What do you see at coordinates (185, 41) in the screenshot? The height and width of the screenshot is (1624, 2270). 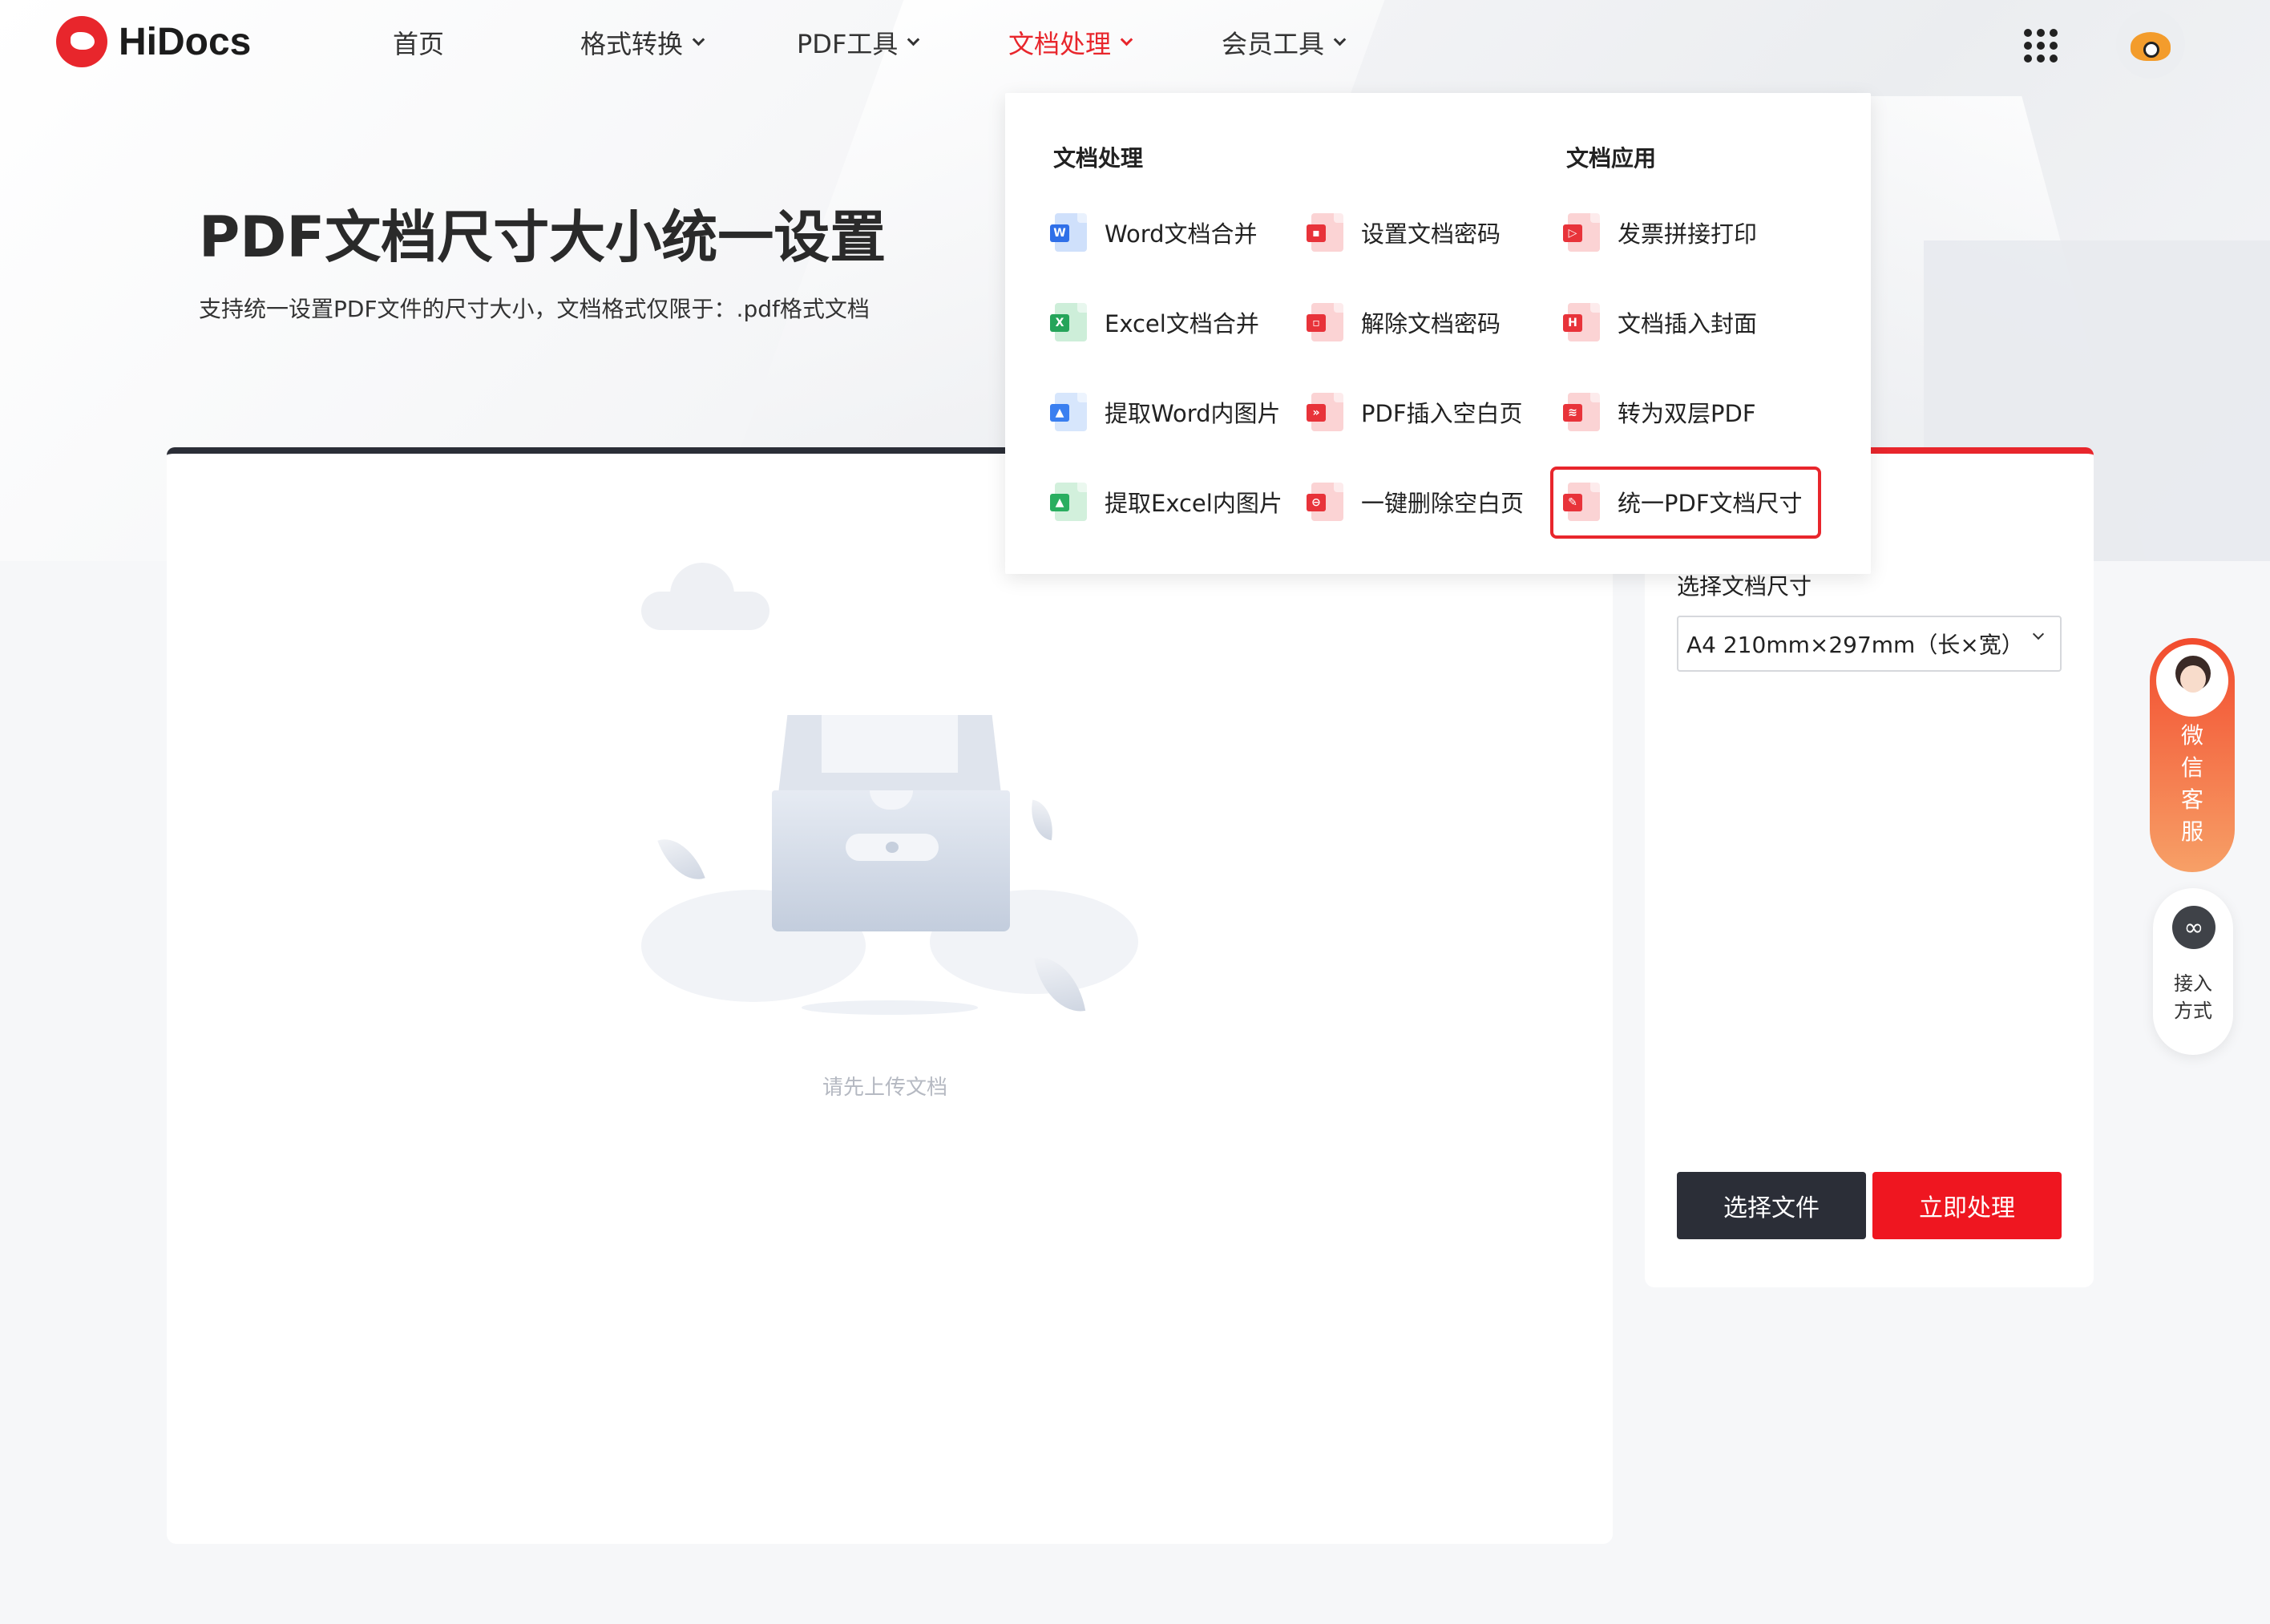 I see `brand-name: HiDocs` at bounding box center [185, 41].